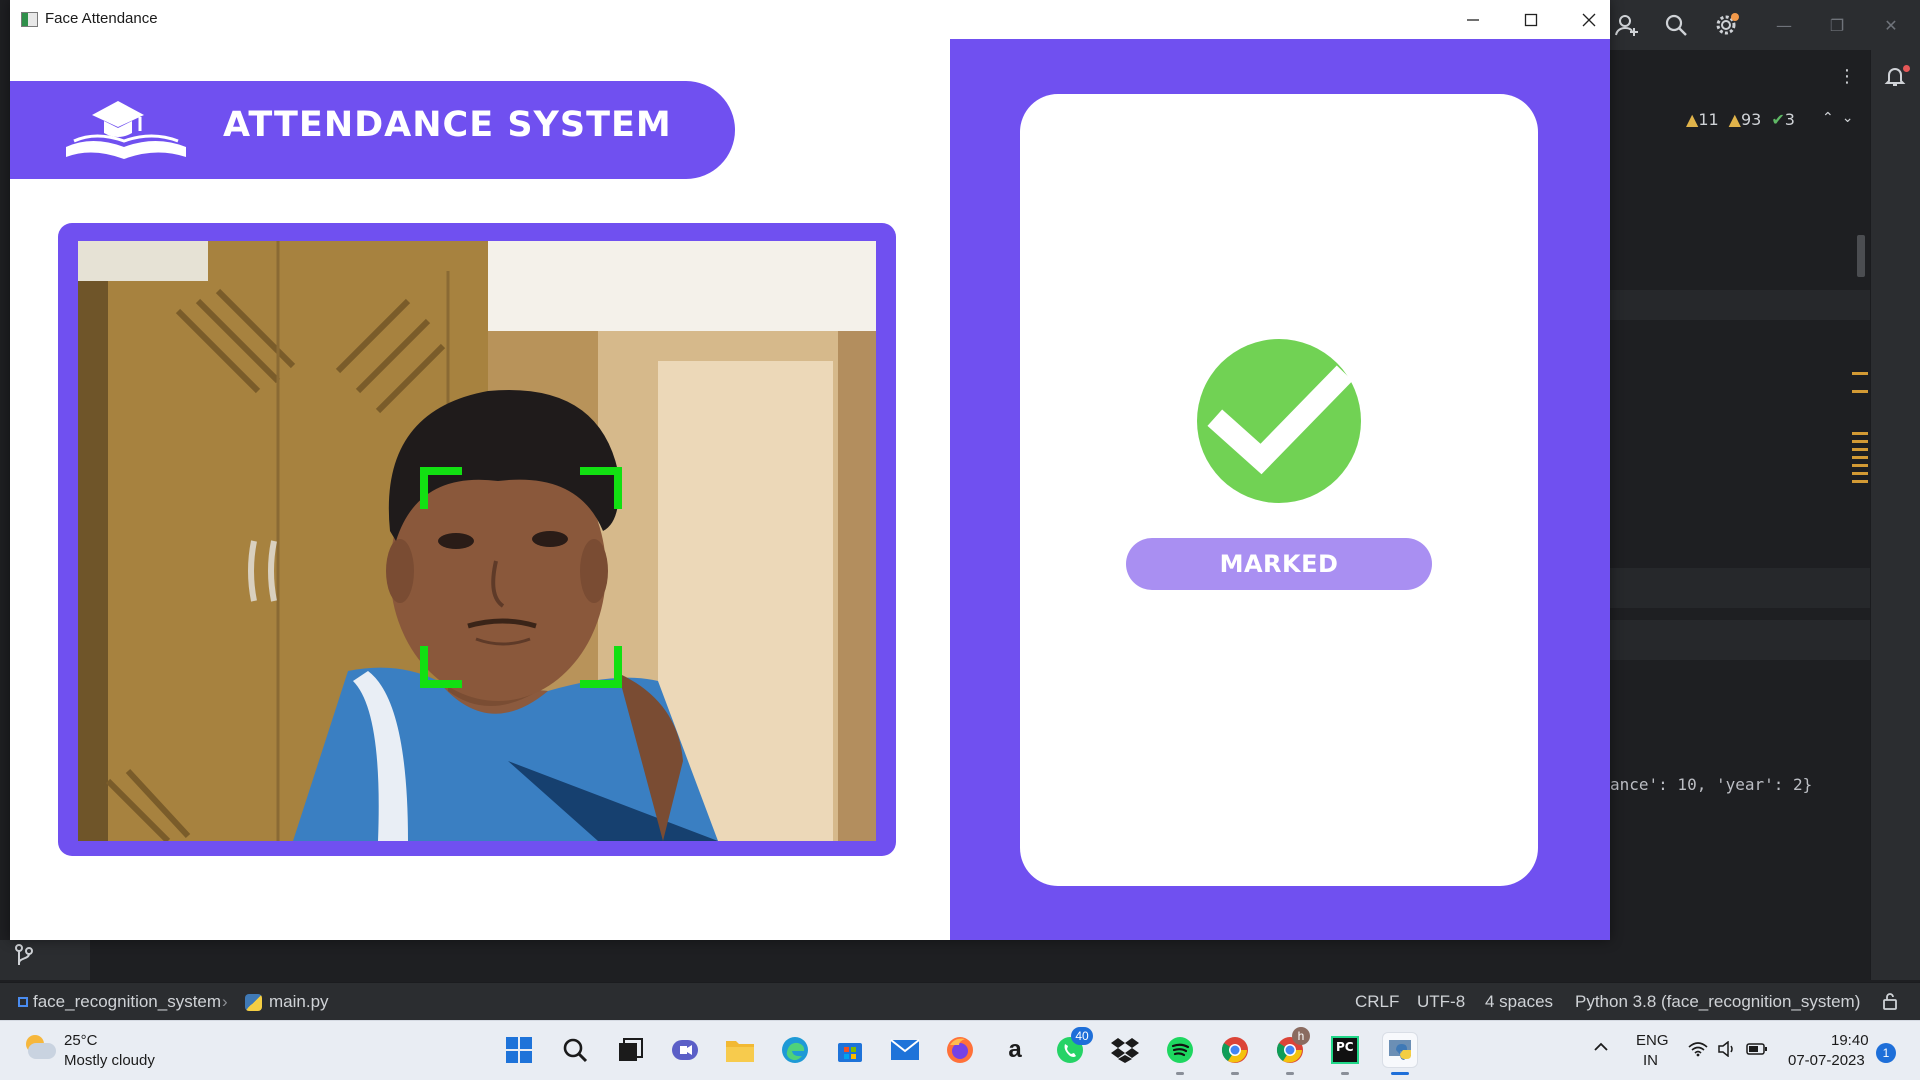  Describe the element at coordinates (630, 1050) in the screenshot. I see `task-view-icon` at that location.